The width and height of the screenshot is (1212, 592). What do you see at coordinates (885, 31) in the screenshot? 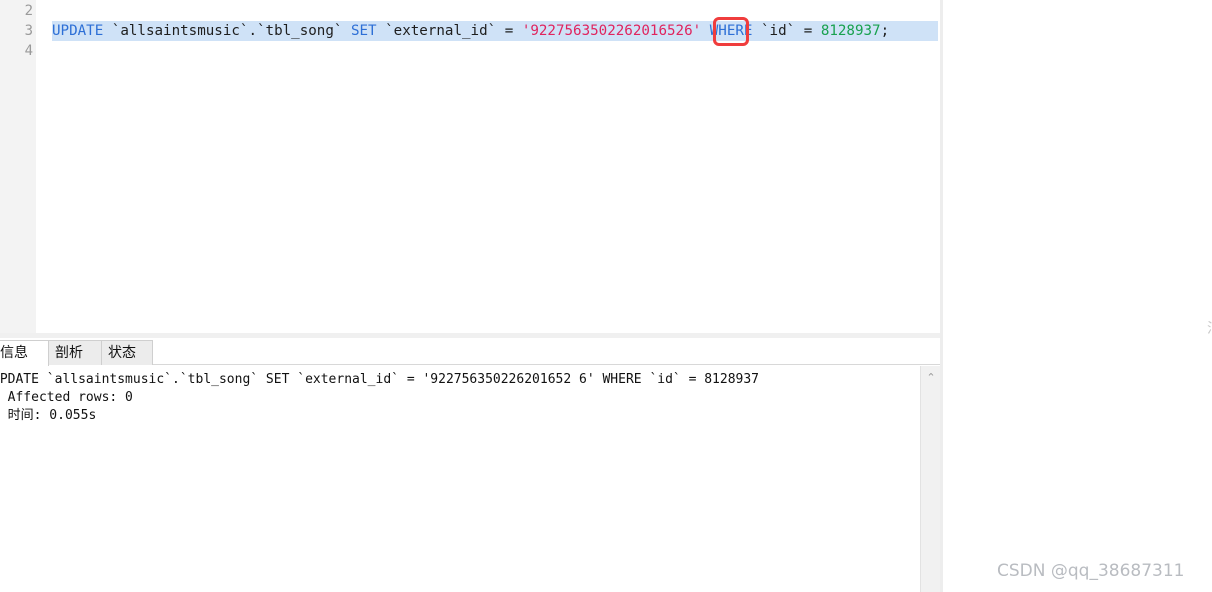
I see `statement-terminator: ;` at bounding box center [885, 31].